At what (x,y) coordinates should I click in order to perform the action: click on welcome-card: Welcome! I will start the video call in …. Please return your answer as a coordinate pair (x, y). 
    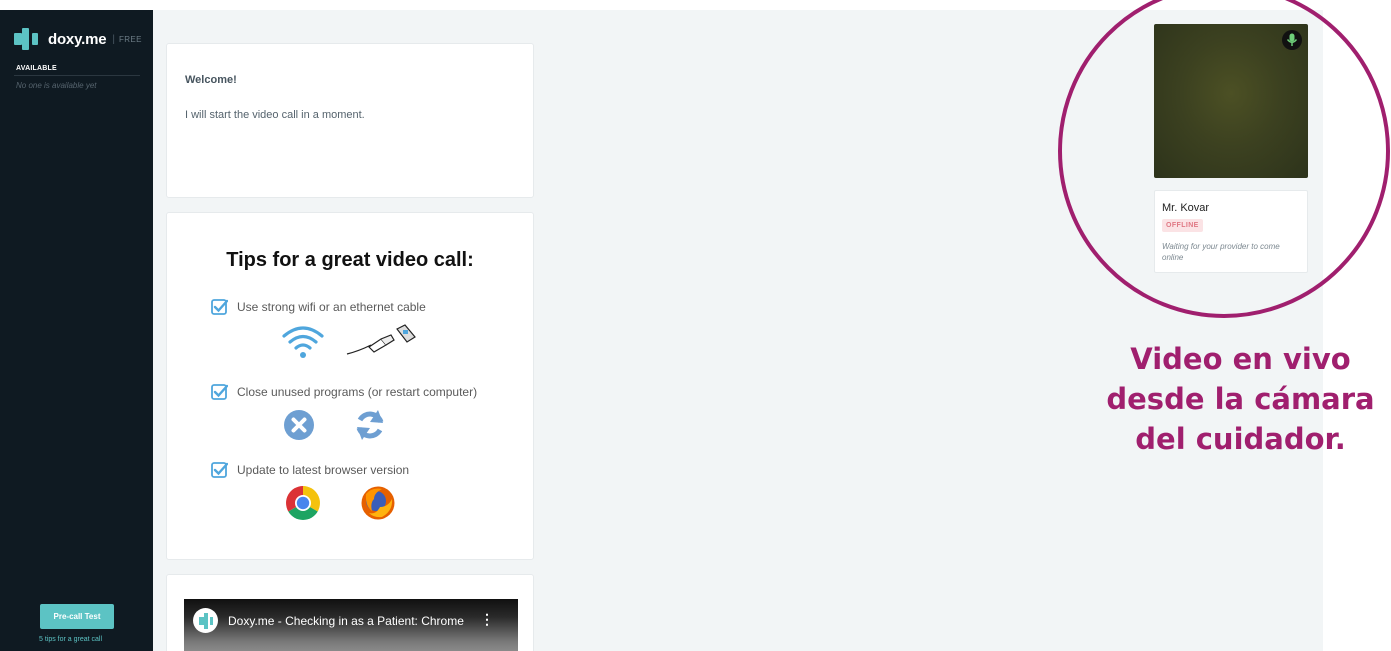
    Looking at the image, I should click on (350, 120).